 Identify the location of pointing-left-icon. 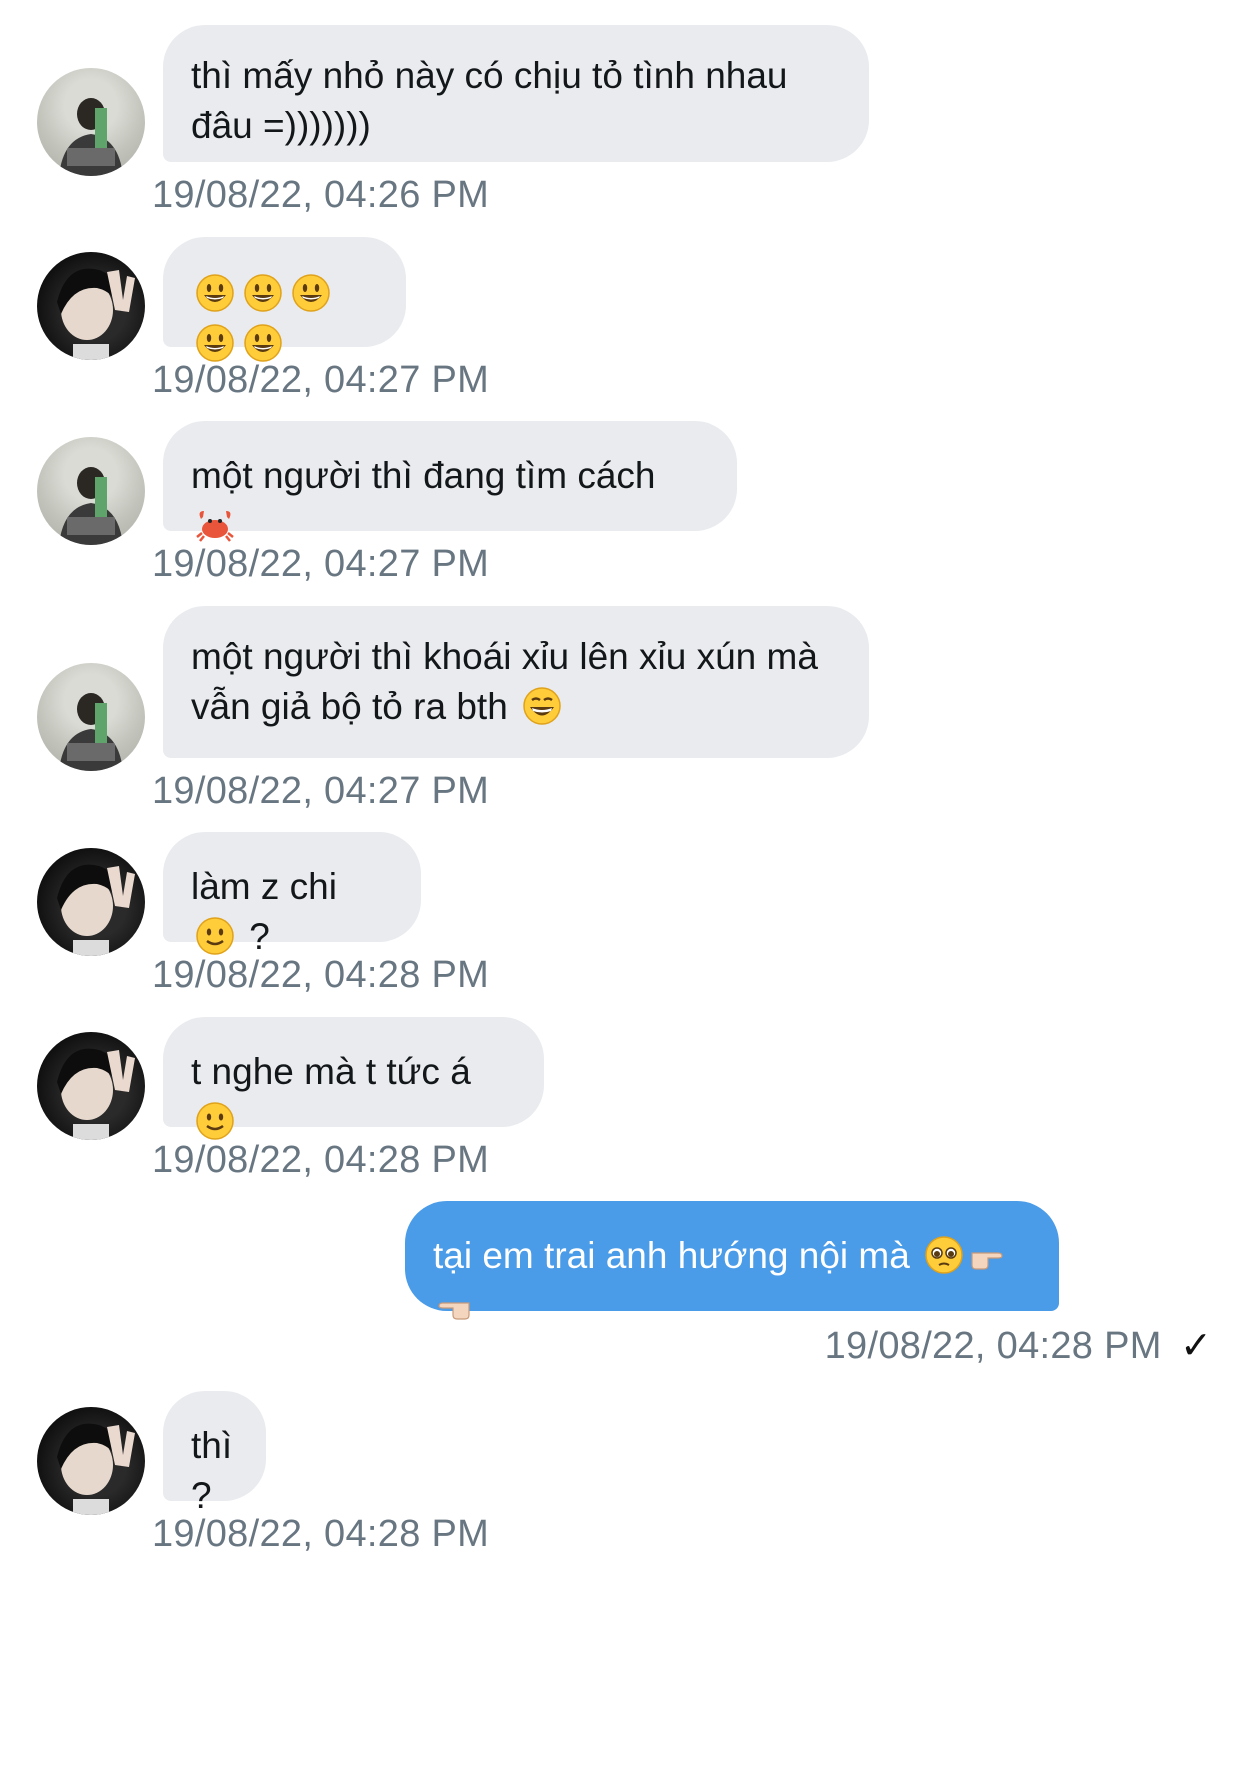
(453, 1305).